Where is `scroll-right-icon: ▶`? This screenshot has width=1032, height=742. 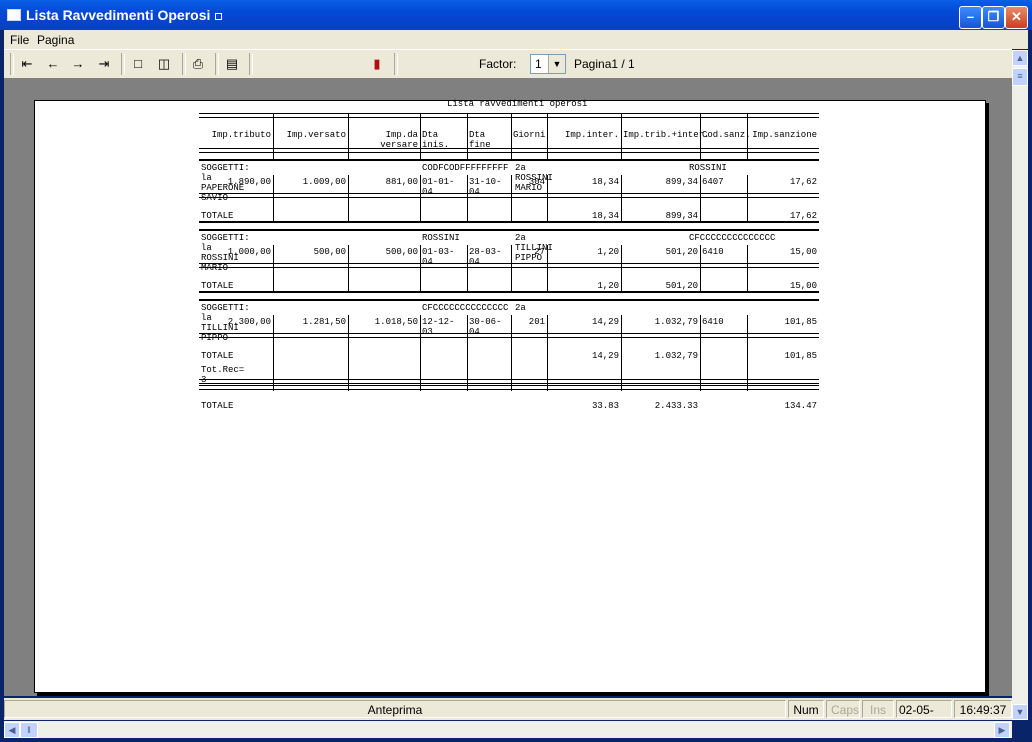 scroll-right-icon: ▶ is located at coordinates (1002, 730).